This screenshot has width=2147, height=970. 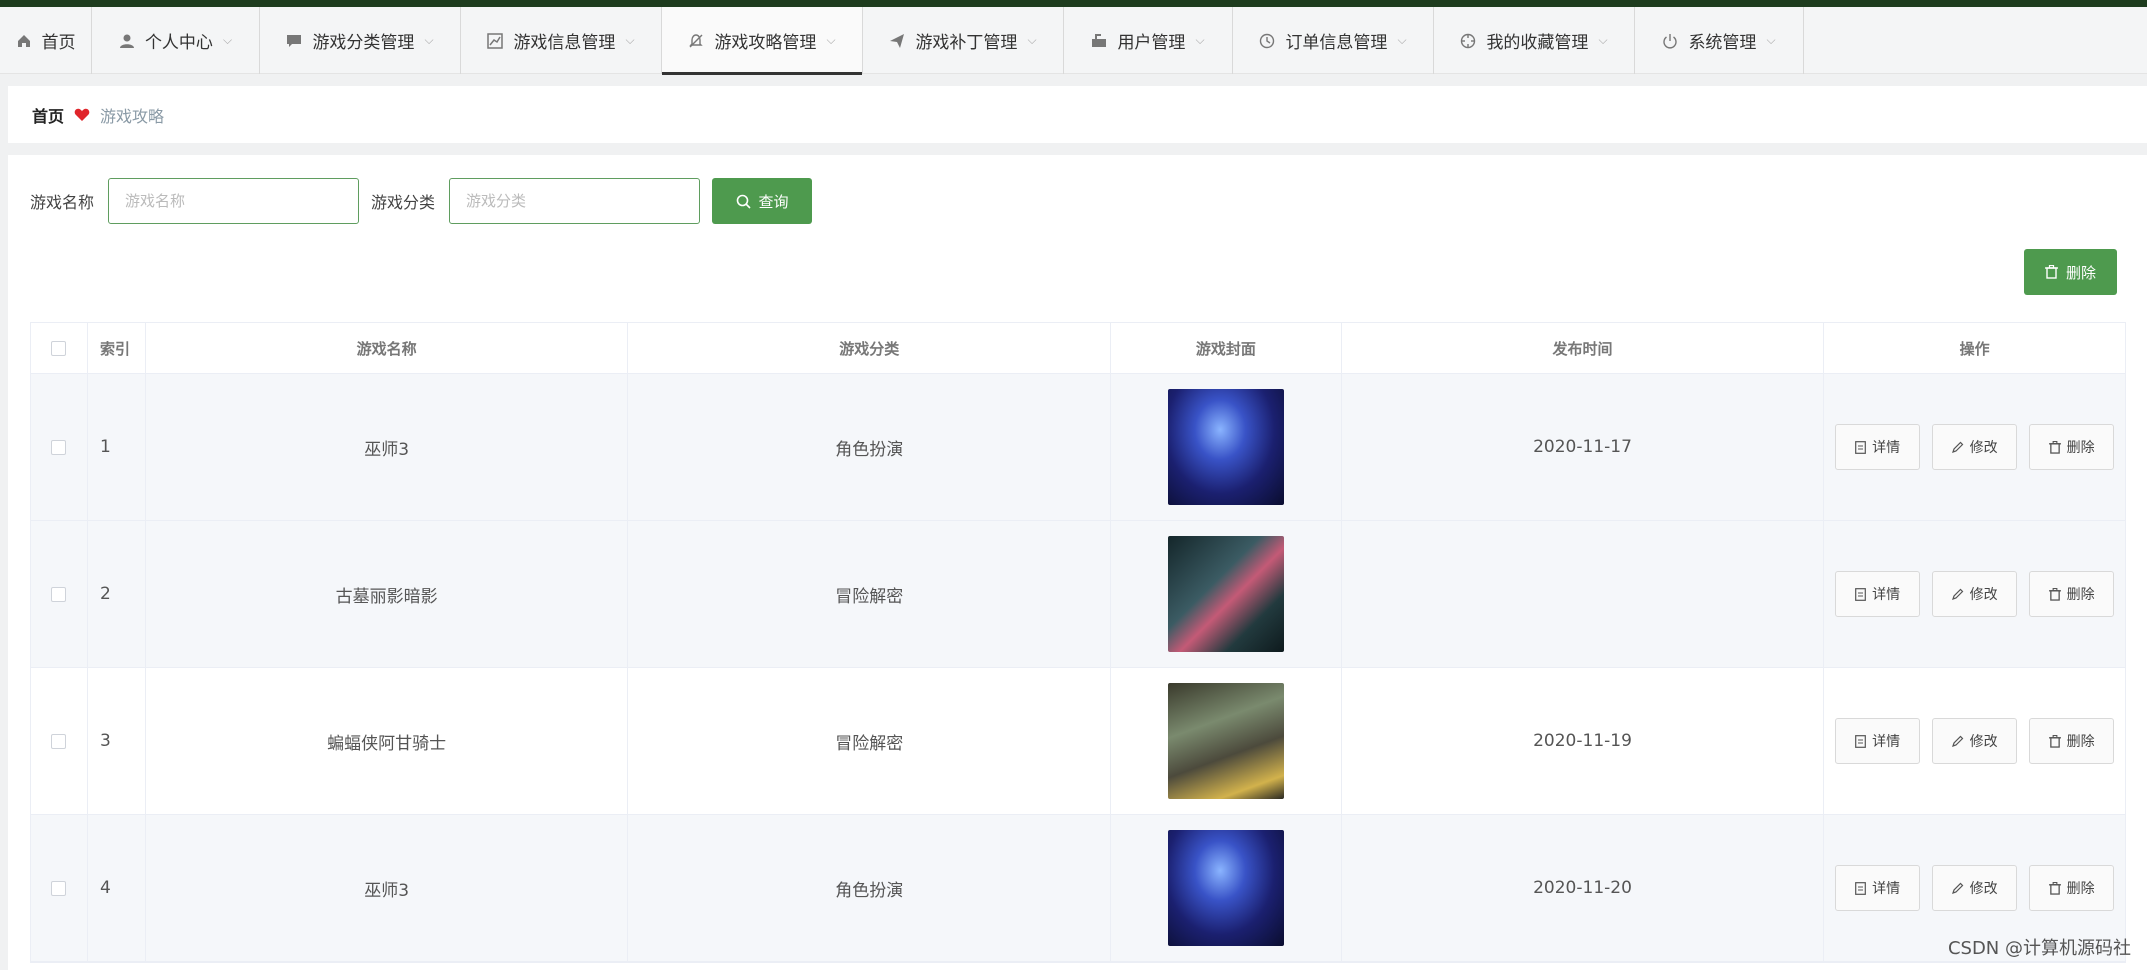 I want to click on row-category: 冒险解密, so click(x=869, y=594).